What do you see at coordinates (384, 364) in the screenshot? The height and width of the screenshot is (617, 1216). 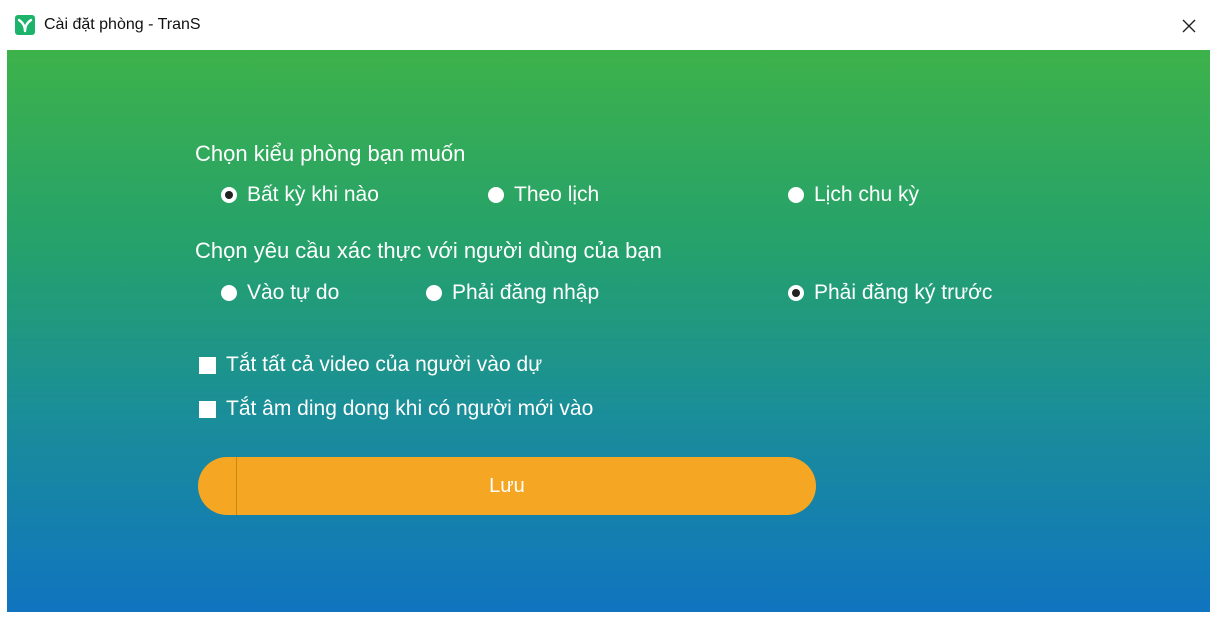 I see `checkbox-label: Tắt tất cả video của người vào dự` at bounding box center [384, 364].